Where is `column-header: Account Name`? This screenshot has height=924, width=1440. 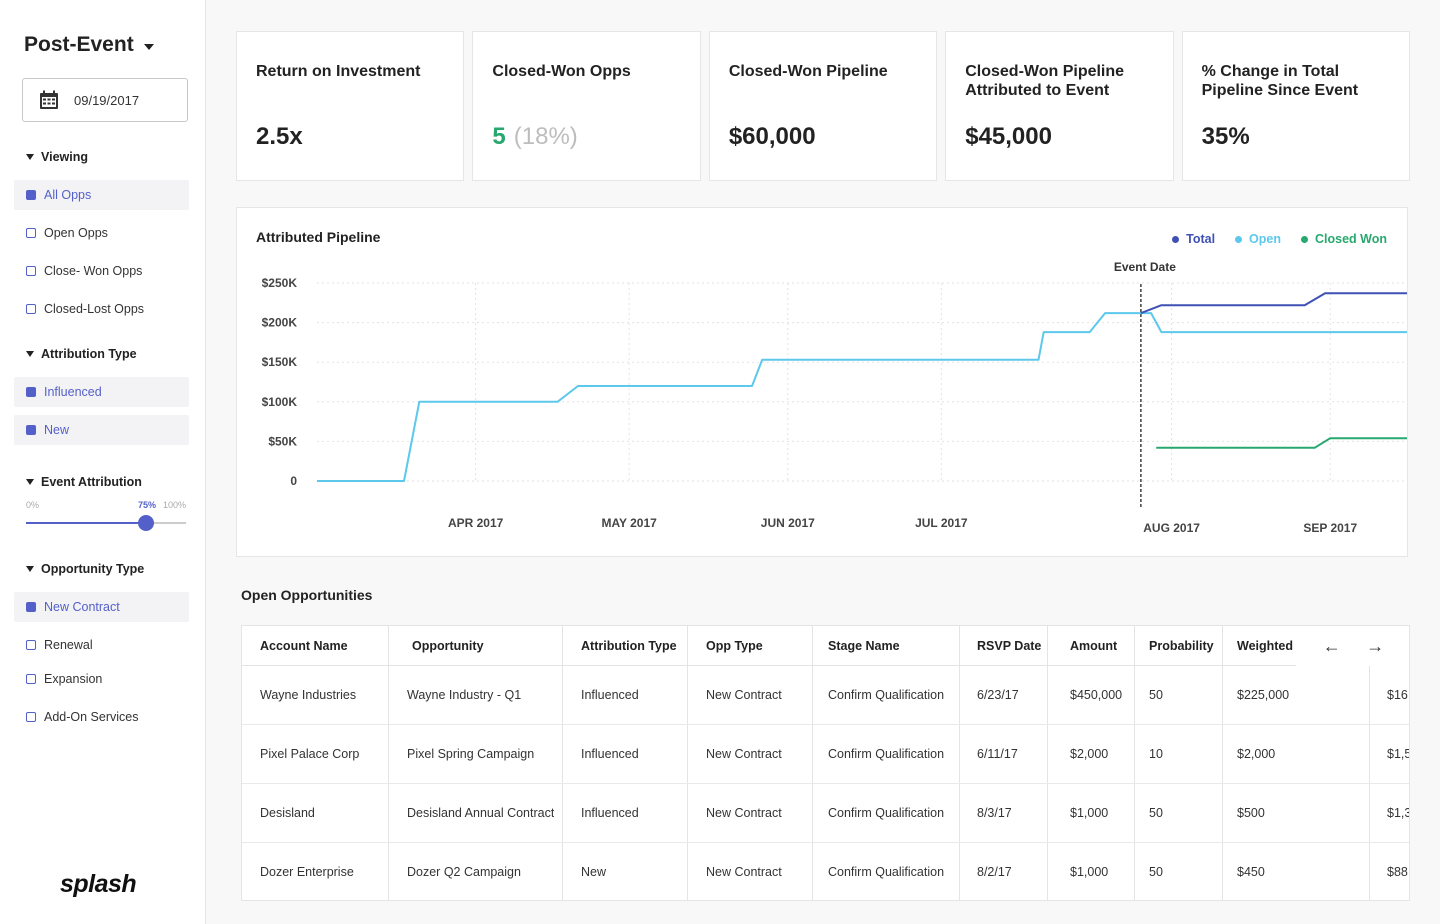 column-header: Account Name is located at coordinates (304, 645).